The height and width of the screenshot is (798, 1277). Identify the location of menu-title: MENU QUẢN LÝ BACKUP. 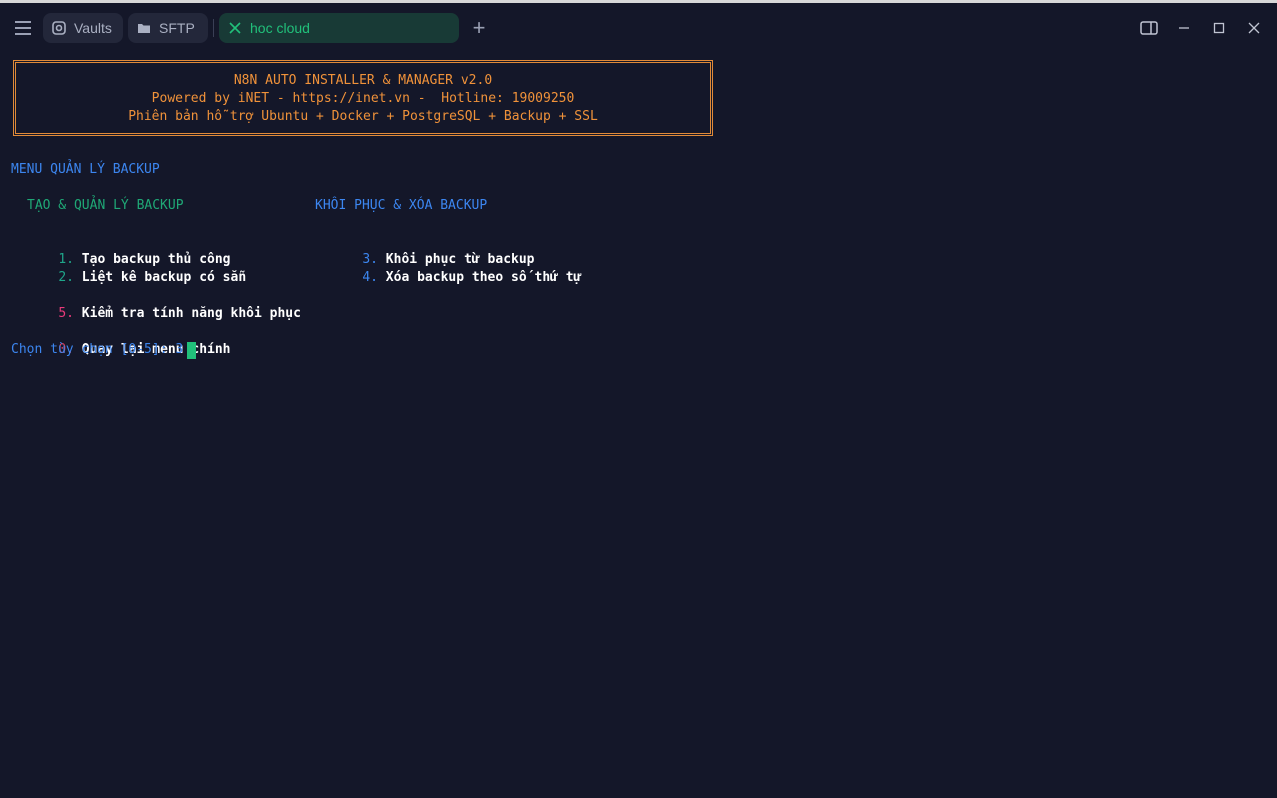
(85, 169).